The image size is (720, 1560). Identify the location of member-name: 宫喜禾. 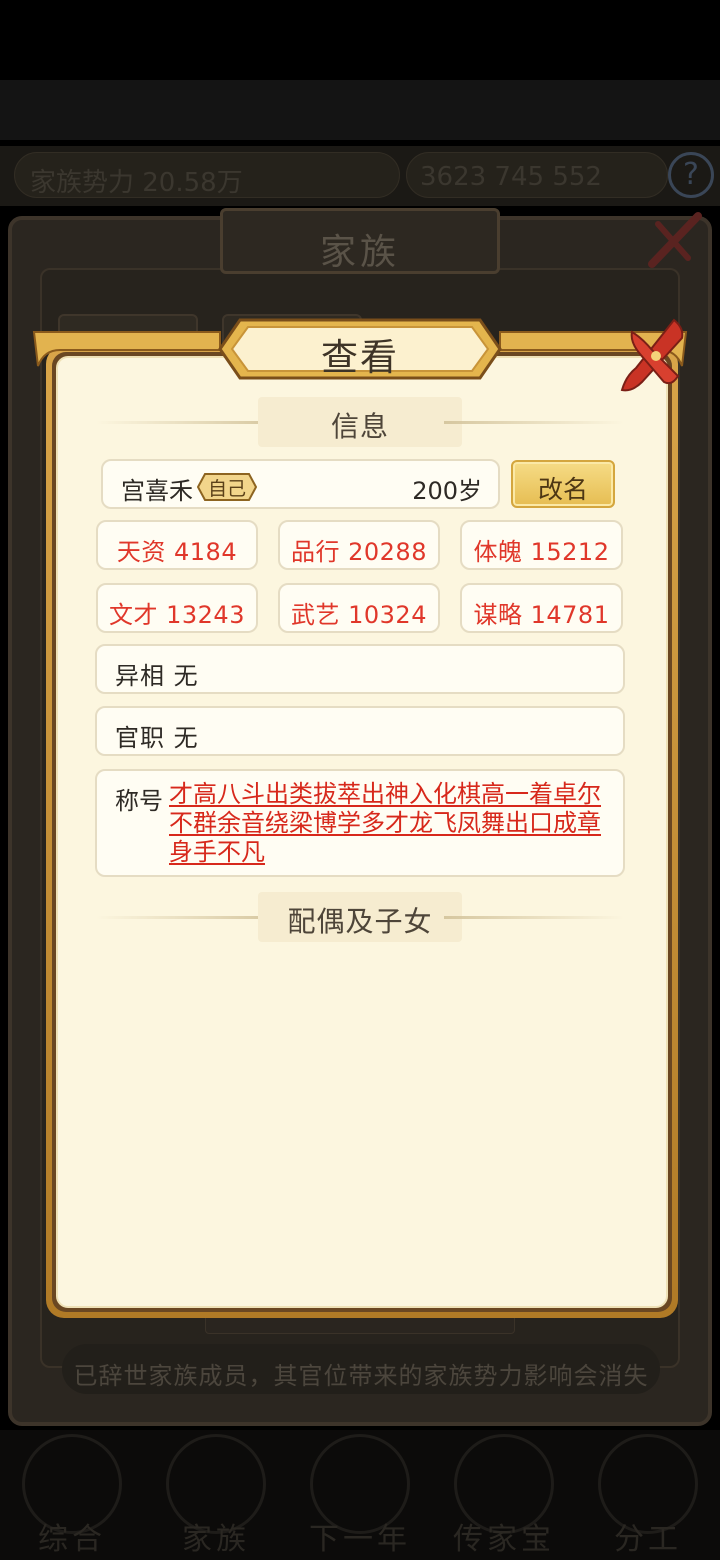
(157, 491).